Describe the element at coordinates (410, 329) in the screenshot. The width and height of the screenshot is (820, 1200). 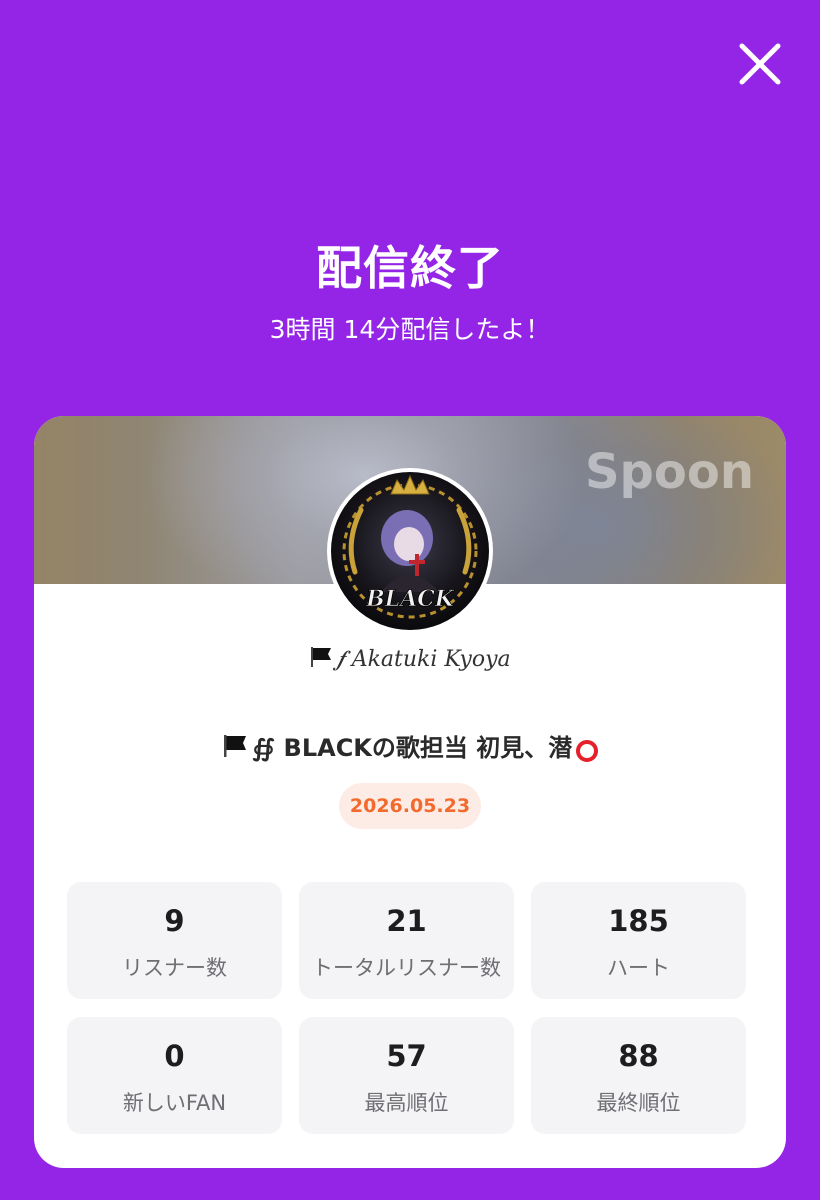
I see `broadcast-duration: 3時間 14分配信したよ！` at that location.